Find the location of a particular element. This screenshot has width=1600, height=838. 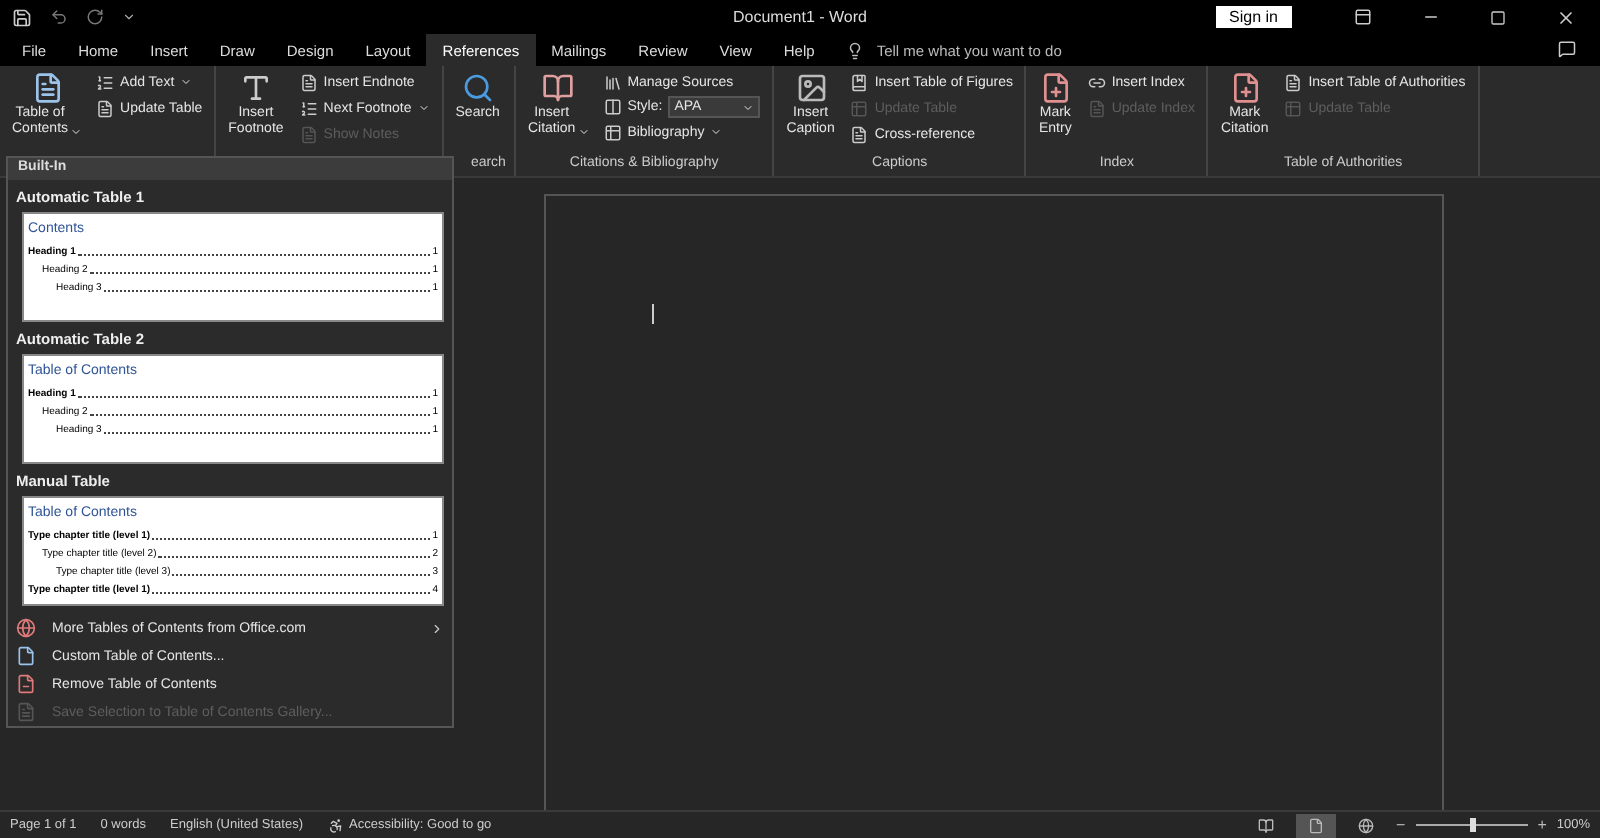

customize-caret-icon is located at coordinates (129, 17).